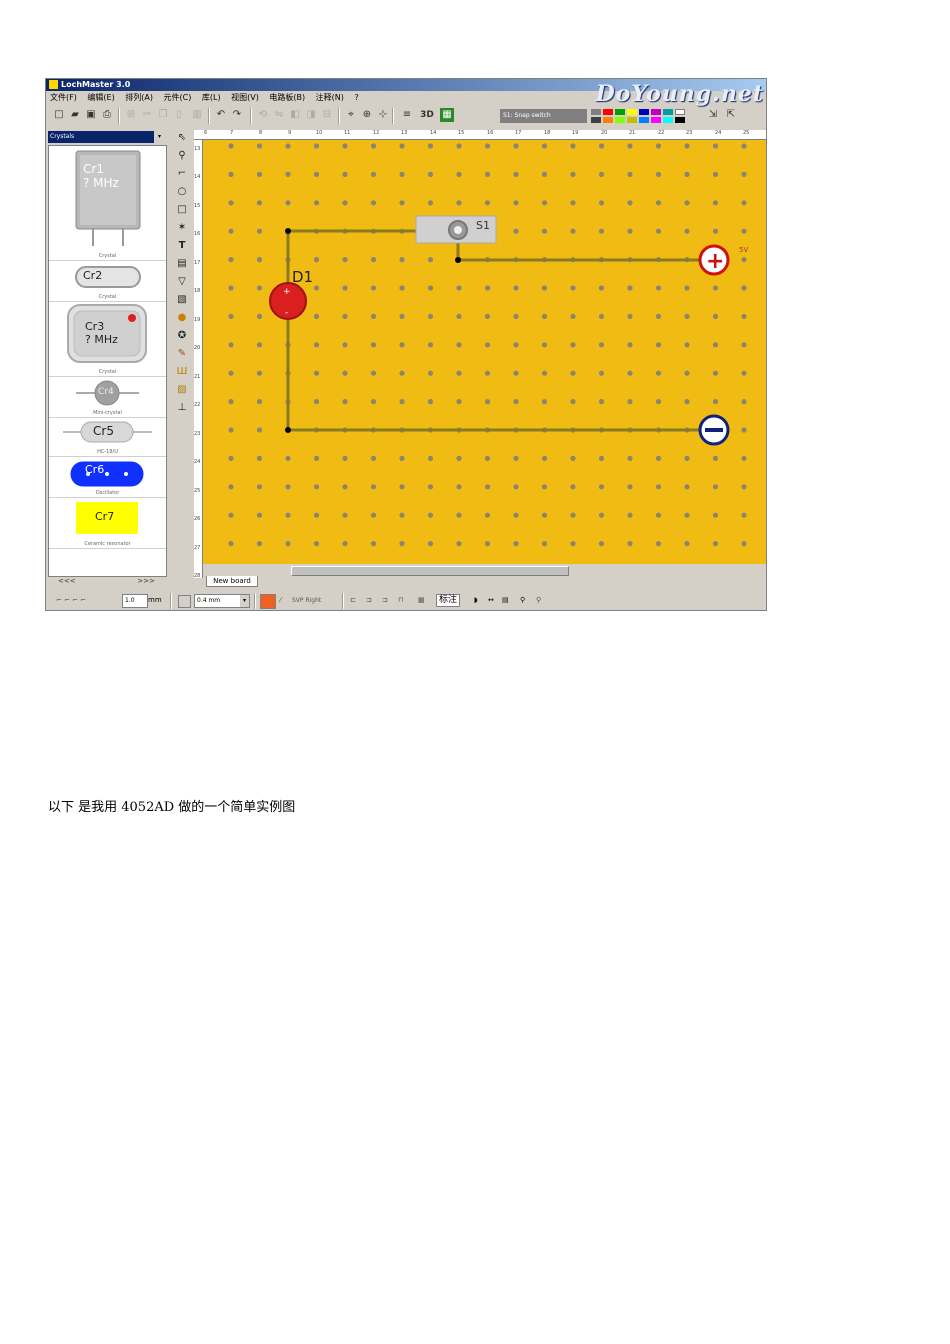  What do you see at coordinates (353, 600) in the screenshot?
I see `align-left-icon: ⊏` at bounding box center [353, 600].